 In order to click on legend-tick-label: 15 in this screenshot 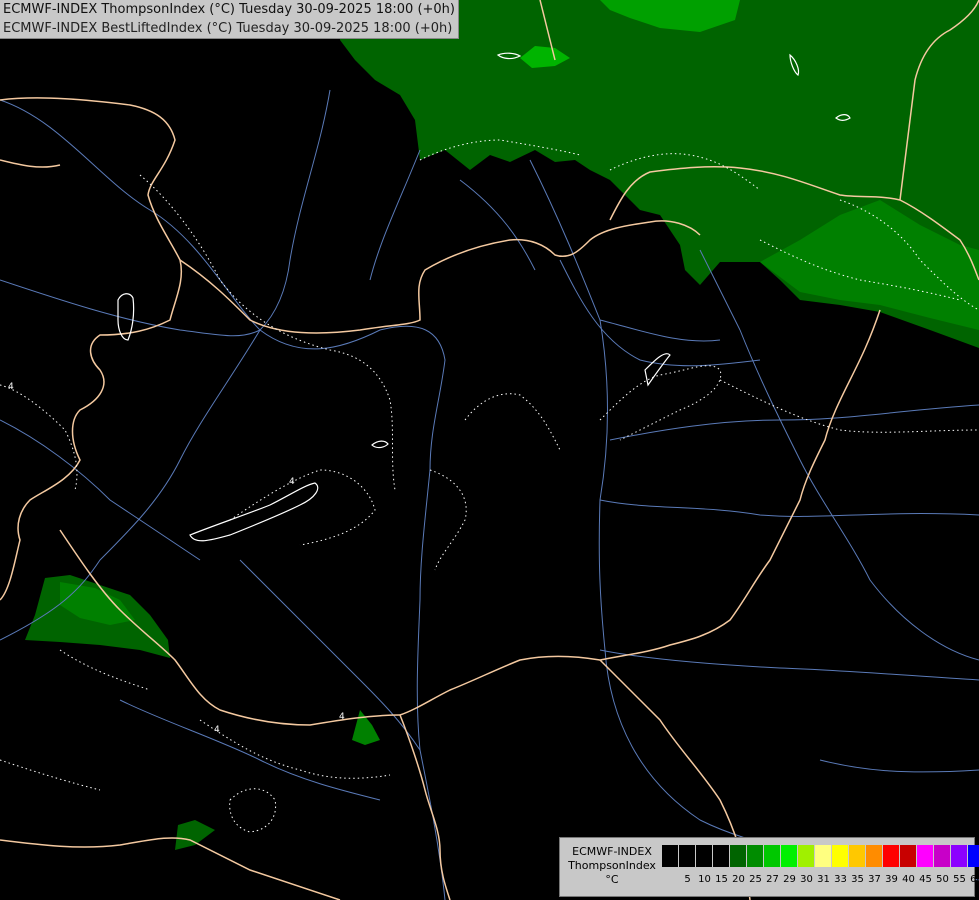, I will do `click(721, 879)`.